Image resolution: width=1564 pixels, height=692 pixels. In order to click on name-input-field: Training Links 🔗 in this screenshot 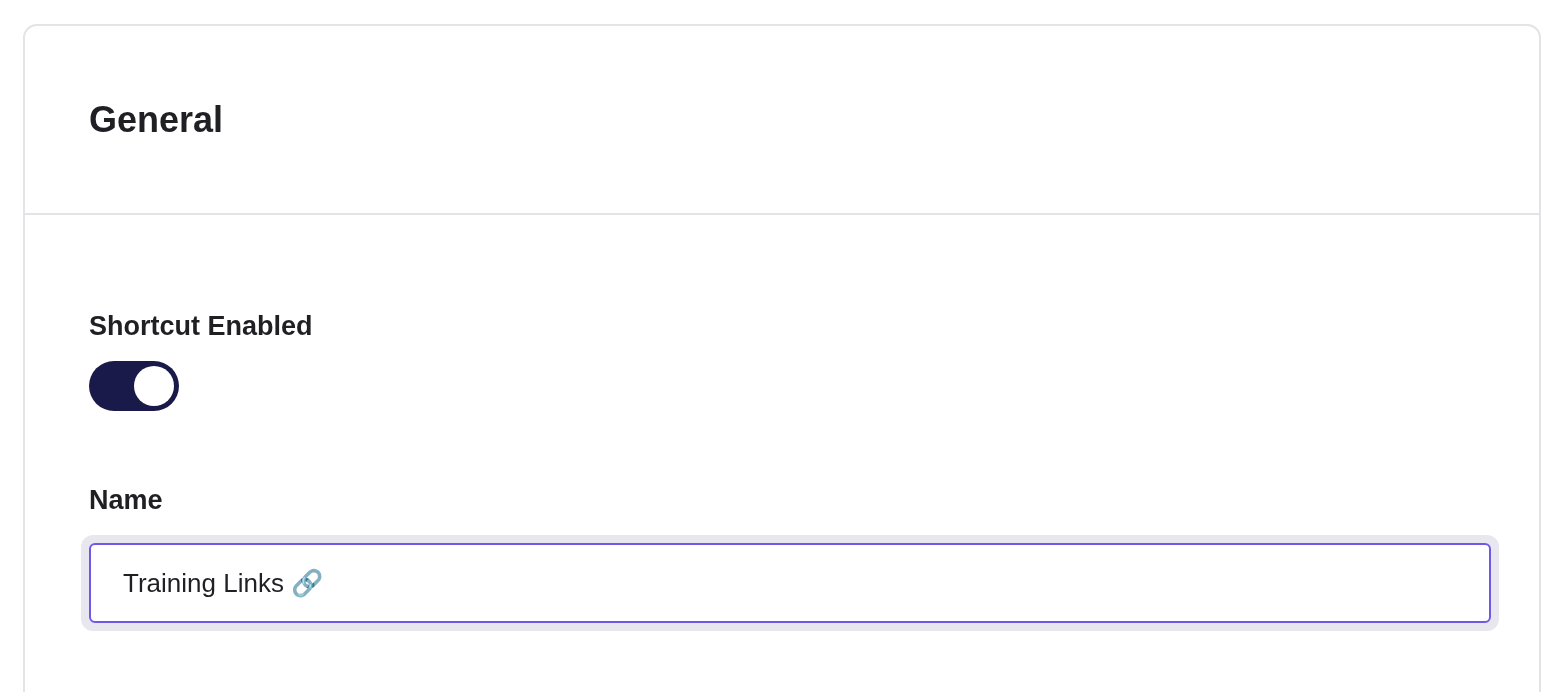, I will do `click(790, 583)`.